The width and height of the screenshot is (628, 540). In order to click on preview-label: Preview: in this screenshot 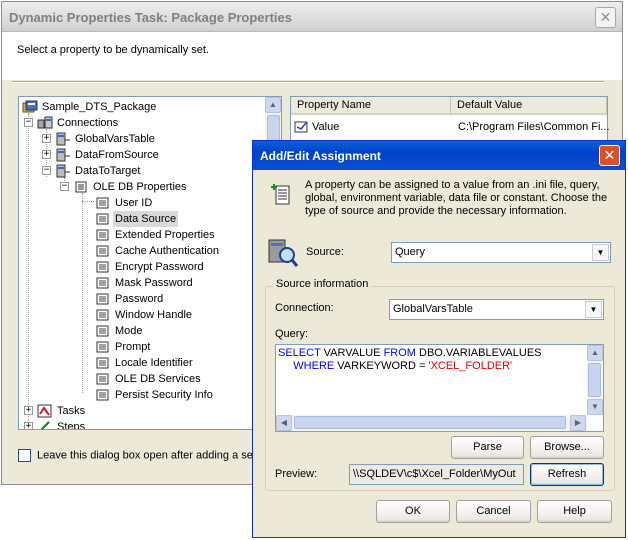, I will do `click(296, 474)`.